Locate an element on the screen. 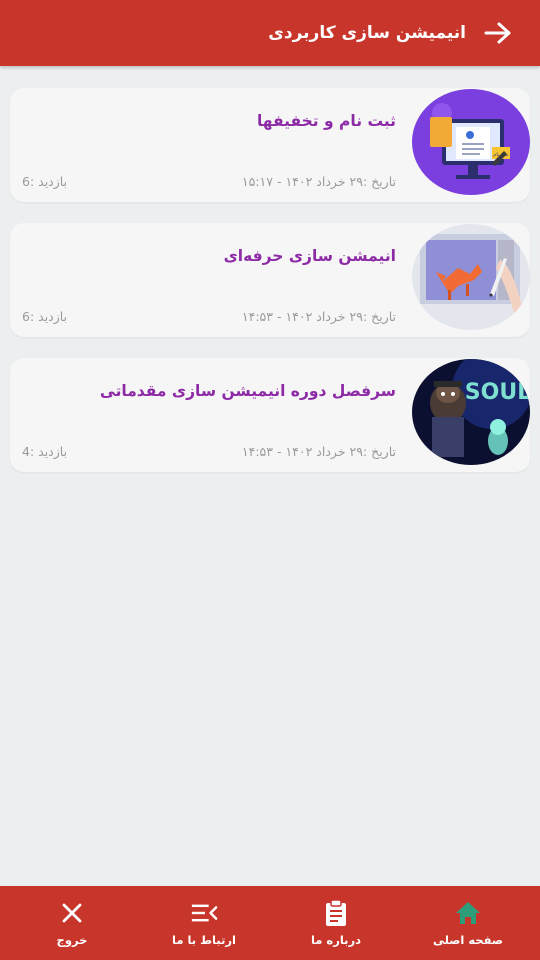 Image resolution: width=540 pixels, height=960 pixels. app-header: انیمیشن سازی کاربردی is located at coordinates (270, 33).